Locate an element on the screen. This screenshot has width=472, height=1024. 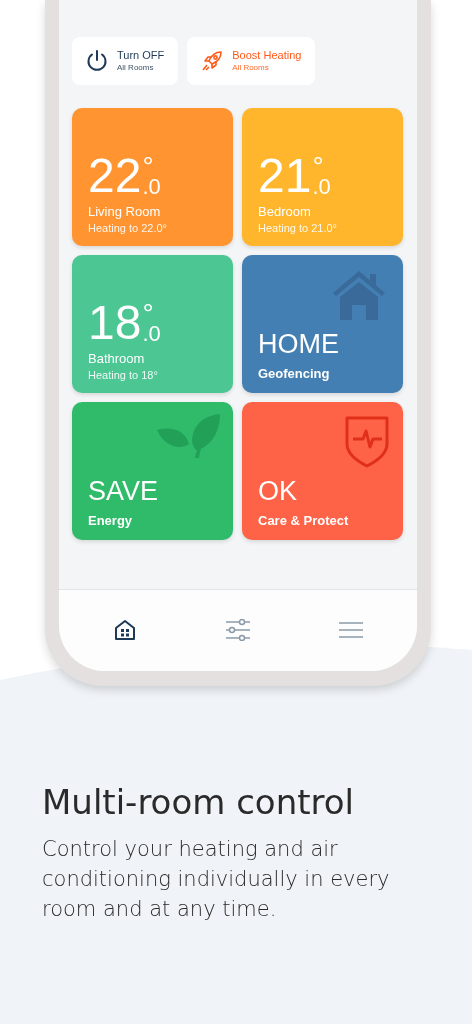
mode-title: SAVE is located at coordinates (124, 491).